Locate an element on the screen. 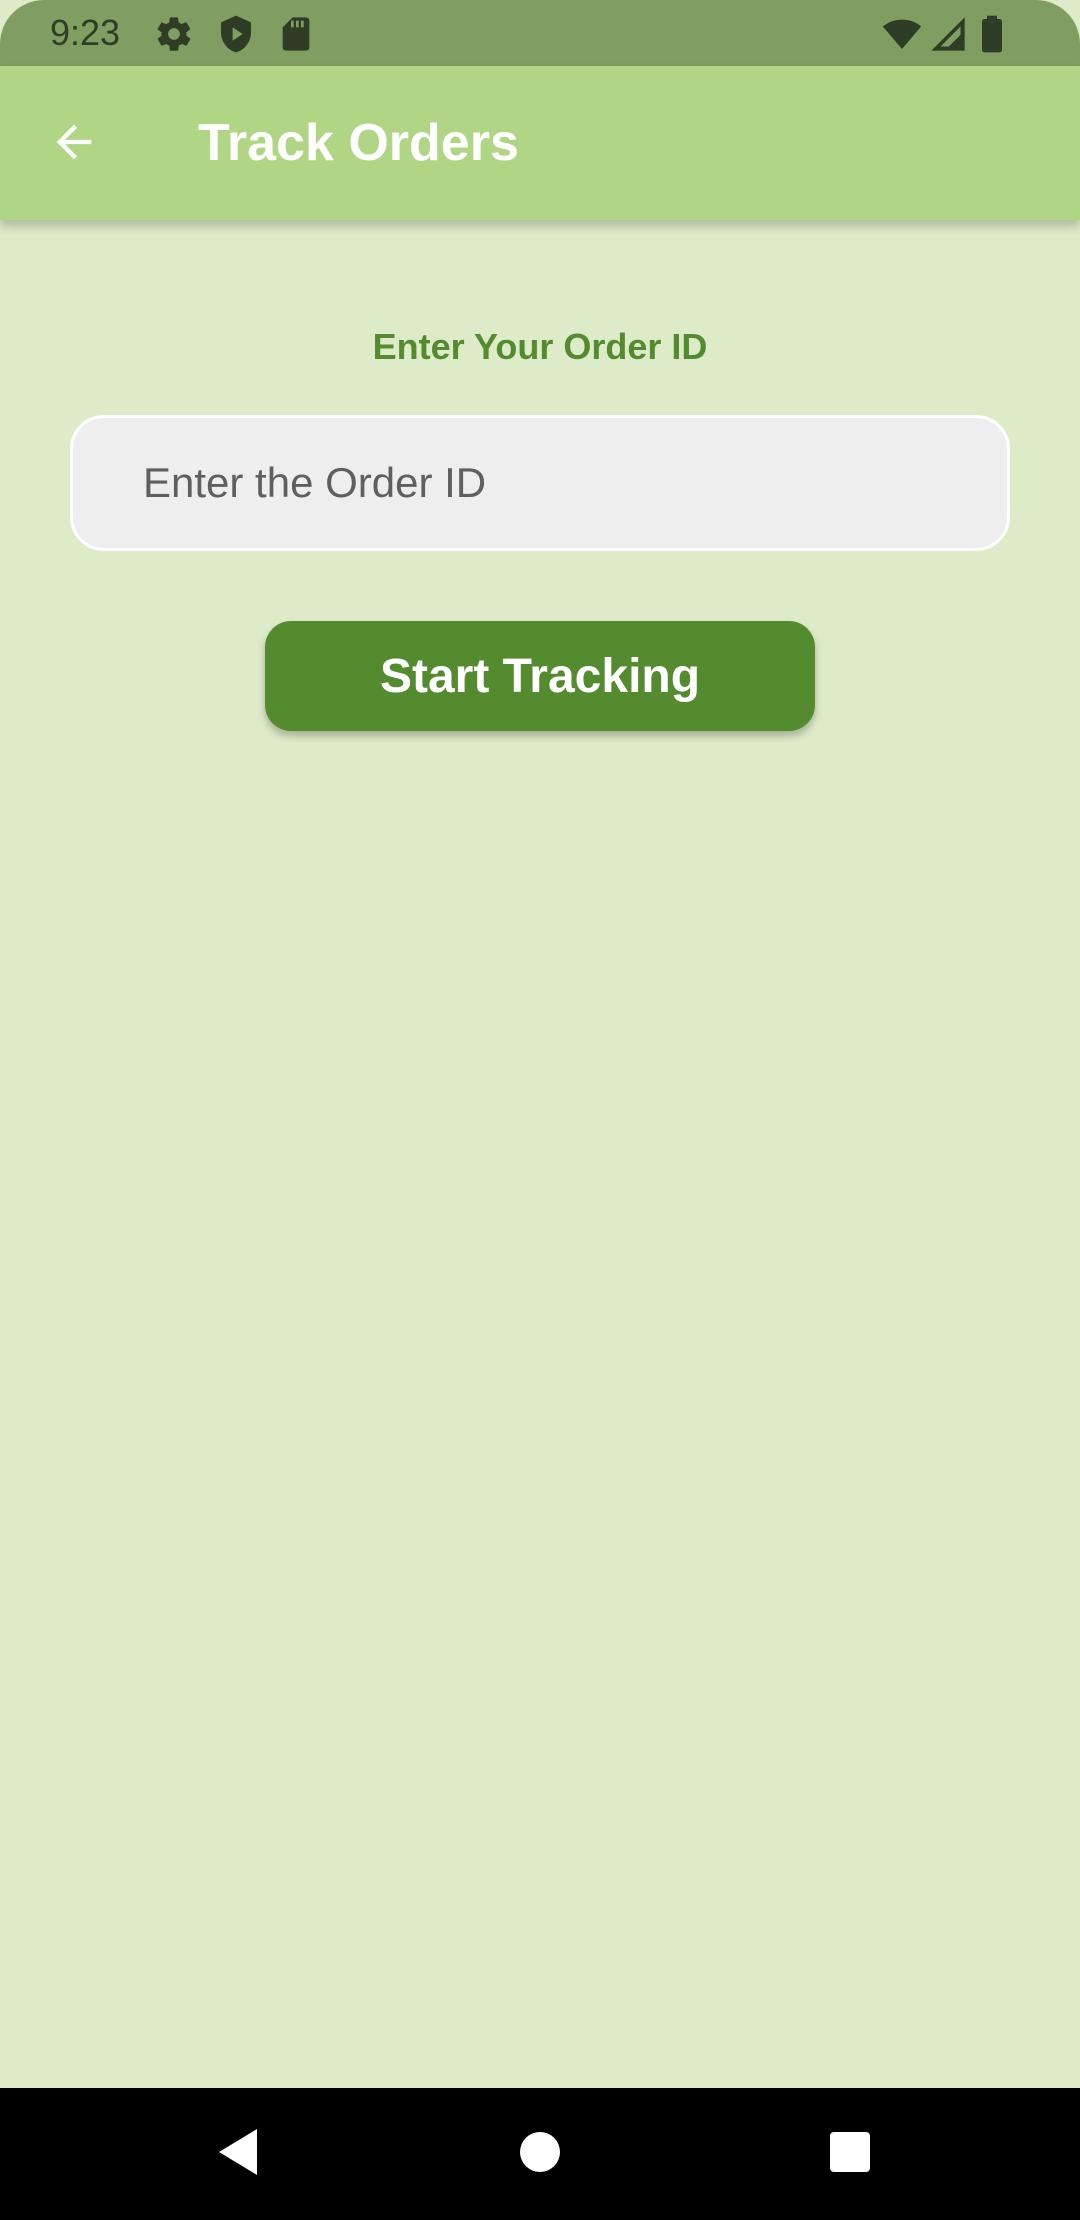 The image size is (1080, 2220). battery-icon is located at coordinates (992, 34).